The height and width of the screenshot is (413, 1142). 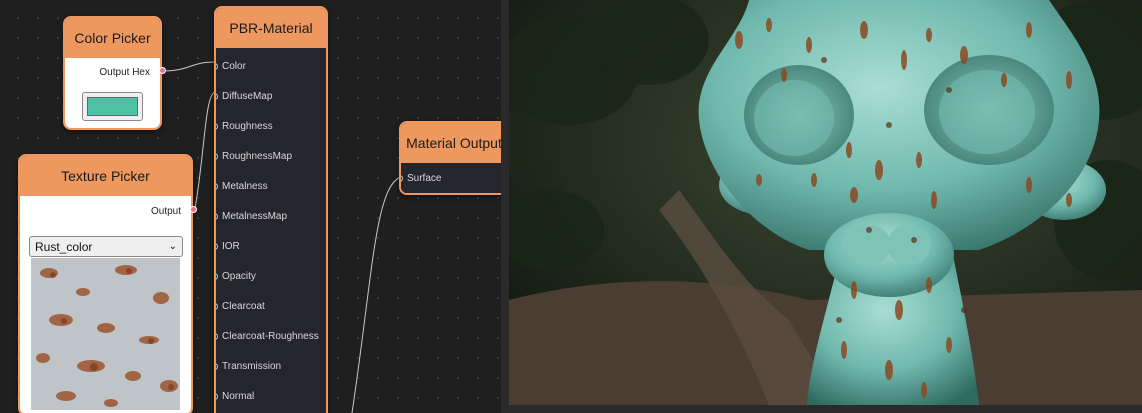 I want to click on surface-input-row: Surface, so click(x=421, y=178).